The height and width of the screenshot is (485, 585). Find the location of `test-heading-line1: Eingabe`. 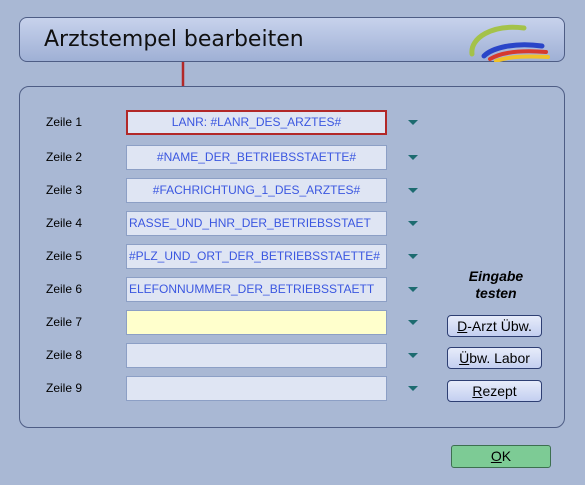

test-heading-line1: Eingabe is located at coordinates (496, 276).